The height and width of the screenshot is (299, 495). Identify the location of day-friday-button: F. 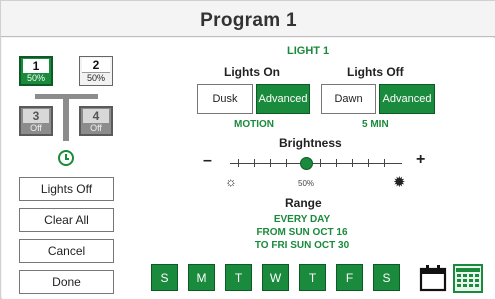
(349, 277).